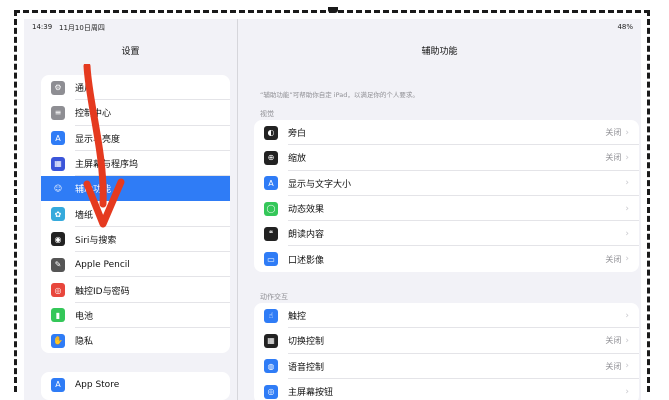  What do you see at coordinates (306, 260) in the screenshot?
I see `row-label: 口述影像` at bounding box center [306, 260].